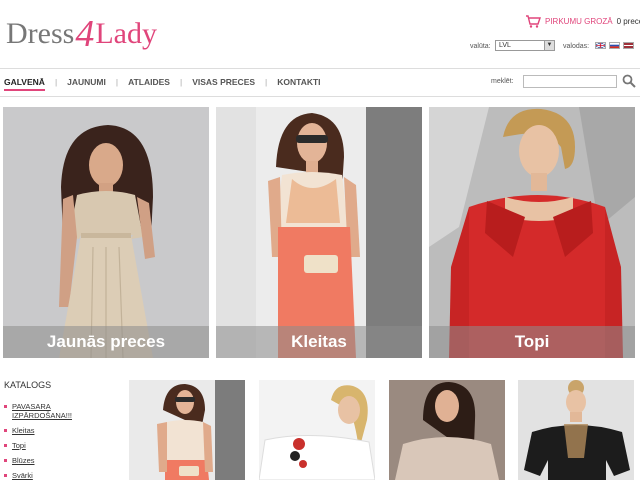  Describe the element at coordinates (43, 475) in the screenshot. I see `list-item: Svārki` at that location.